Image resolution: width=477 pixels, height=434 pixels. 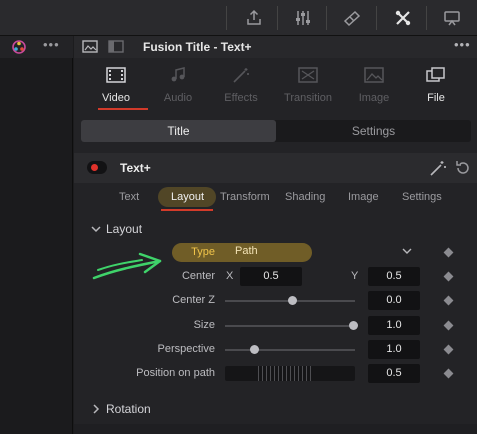 I want to click on inspector-tools-icon, so click(x=403, y=18).